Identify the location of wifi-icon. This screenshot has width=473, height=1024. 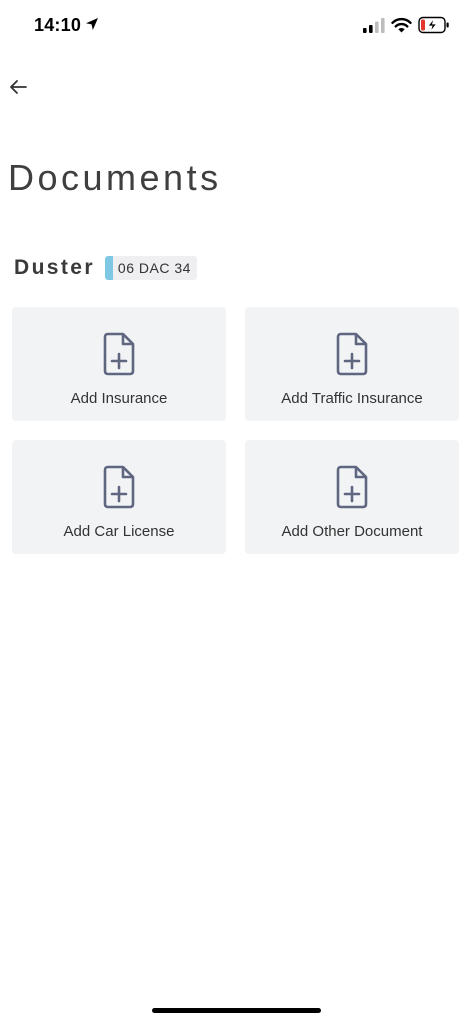
(401, 25).